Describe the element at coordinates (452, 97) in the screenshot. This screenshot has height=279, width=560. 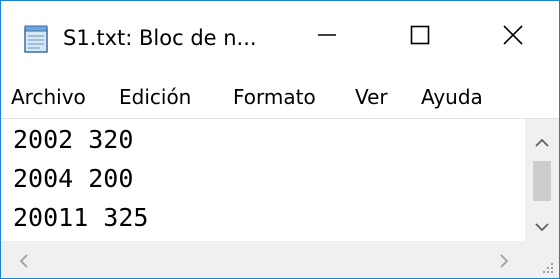
I see `menu-ayuda: Ayuda` at that location.